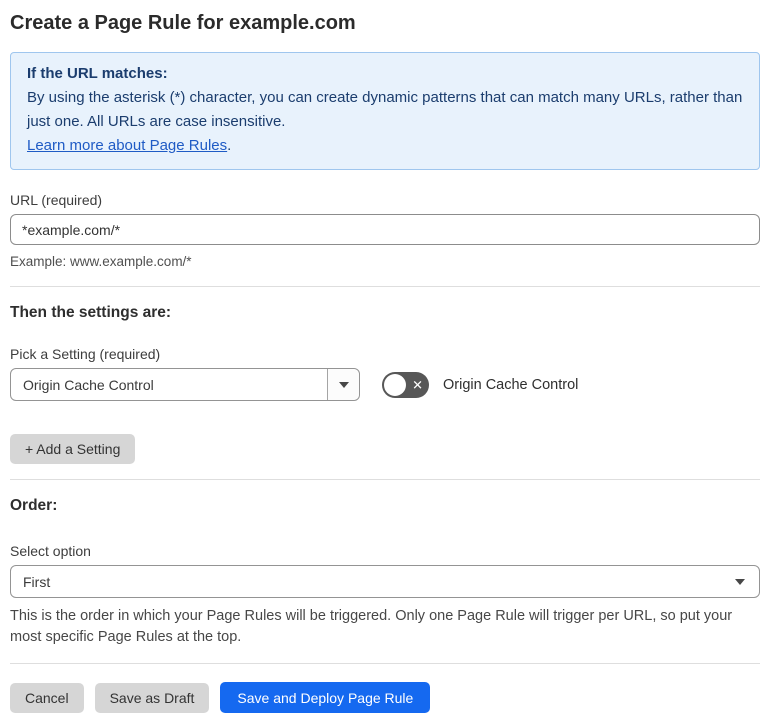  What do you see at coordinates (88, 384) in the screenshot?
I see `setting-select-value: Origin Cache Control` at bounding box center [88, 384].